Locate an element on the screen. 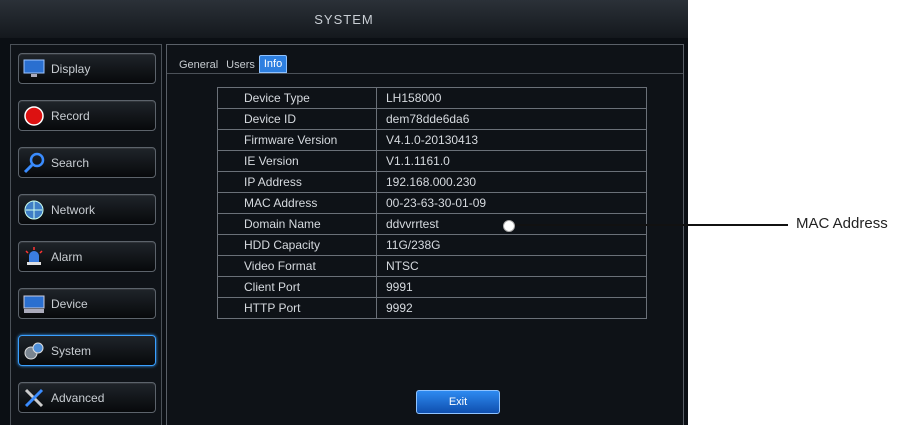 This screenshot has height=425, width=921. table-row: MAC Address 00-23-63-30-01-09 is located at coordinates (432, 203).